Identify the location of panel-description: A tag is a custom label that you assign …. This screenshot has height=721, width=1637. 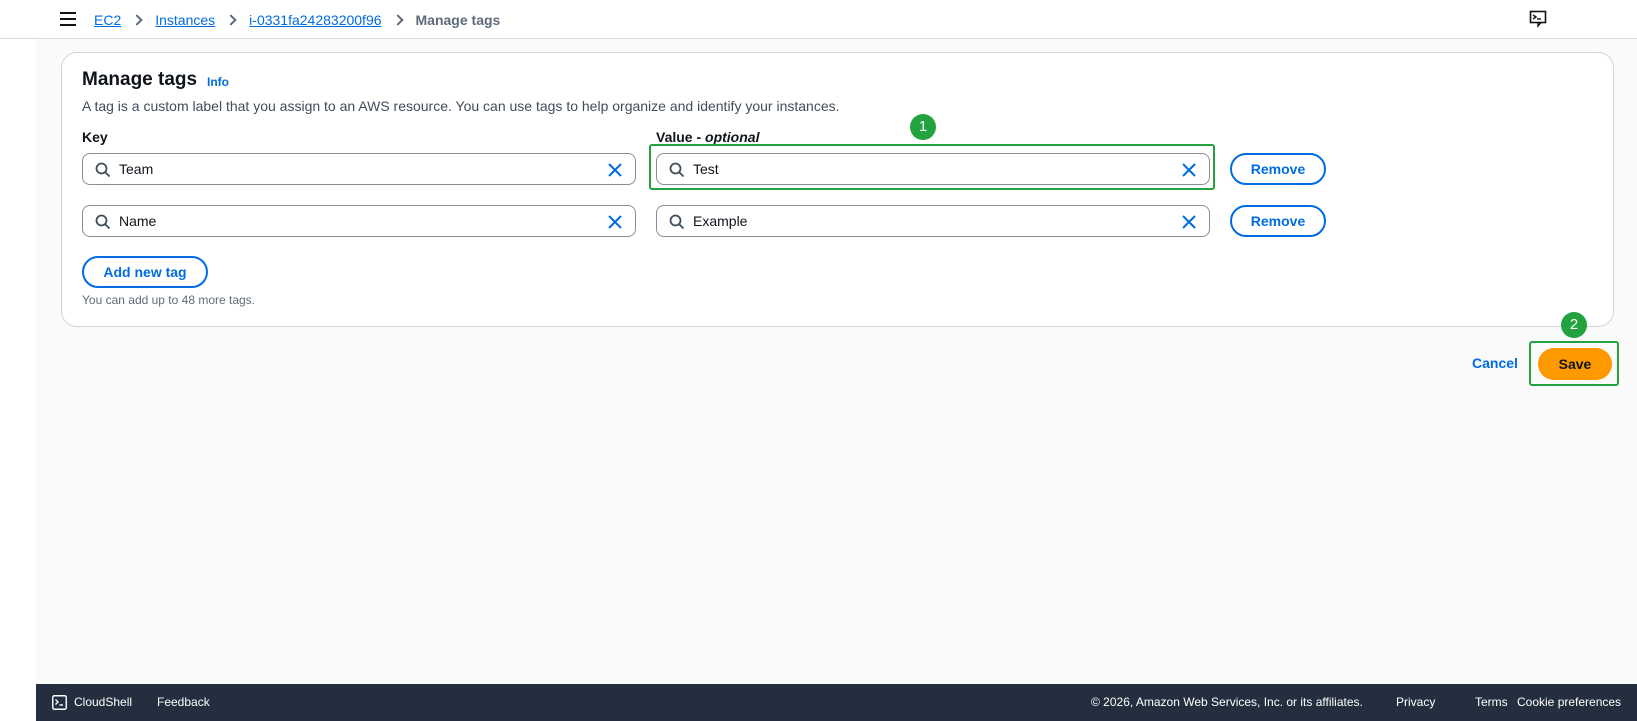
(461, 106).